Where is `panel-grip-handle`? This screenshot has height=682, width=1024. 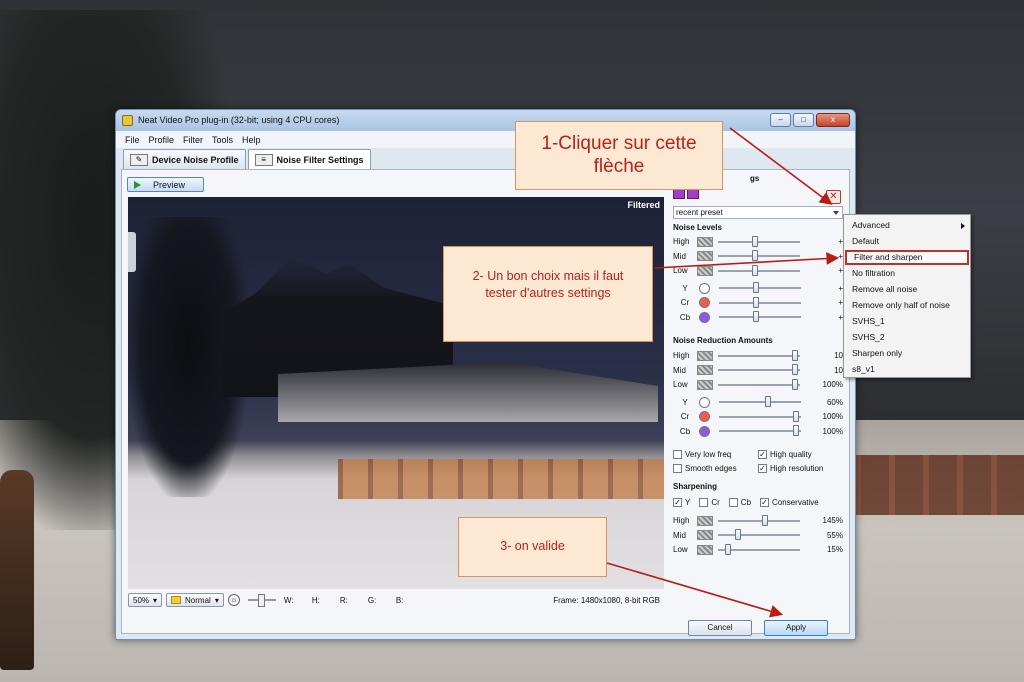 panel-grip-handle is located at coordinates (132, 252).